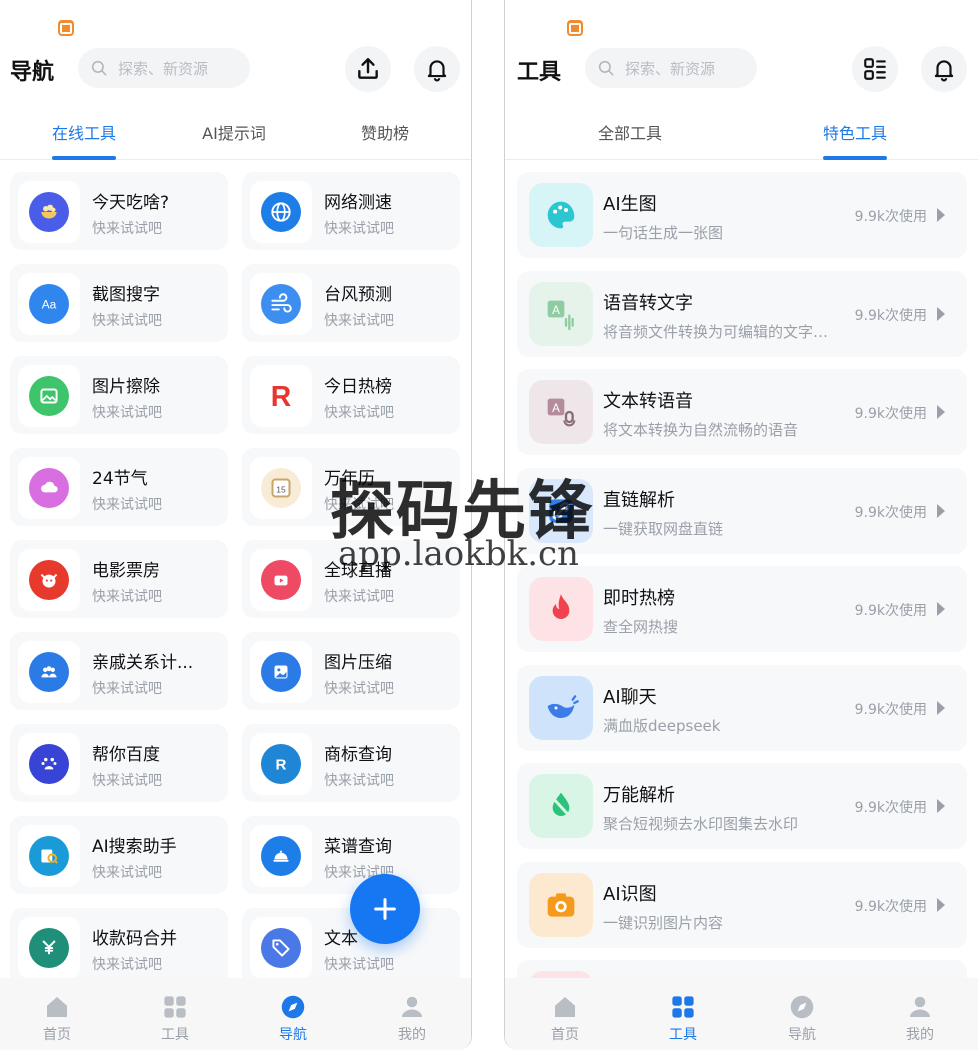  Describe the element at coordinates (606, 68) in the screenshot. I see `search-icon` at that location.